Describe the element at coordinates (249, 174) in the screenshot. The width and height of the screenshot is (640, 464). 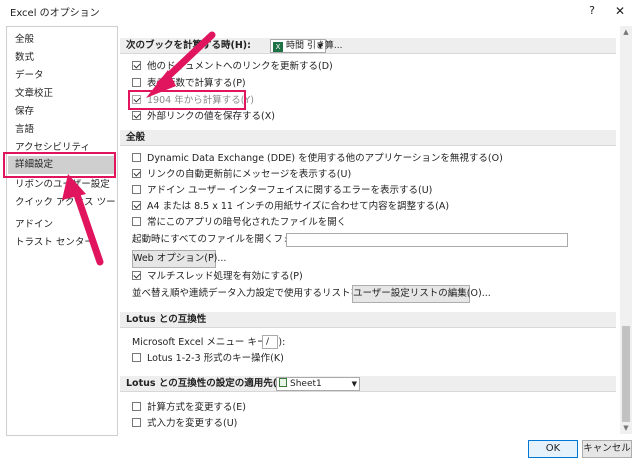
I see `ask-update-label: リンクの自動更新前にメッセージを表示する(U)` at that location.